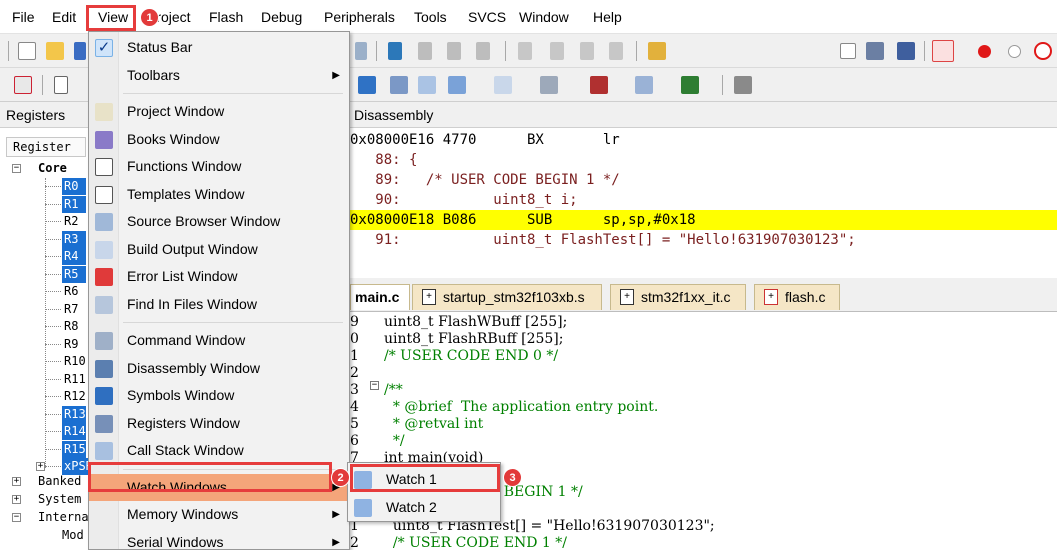  I want to click on menu-item-serial-windows: Serial Windows ▶, so click(219, 539).